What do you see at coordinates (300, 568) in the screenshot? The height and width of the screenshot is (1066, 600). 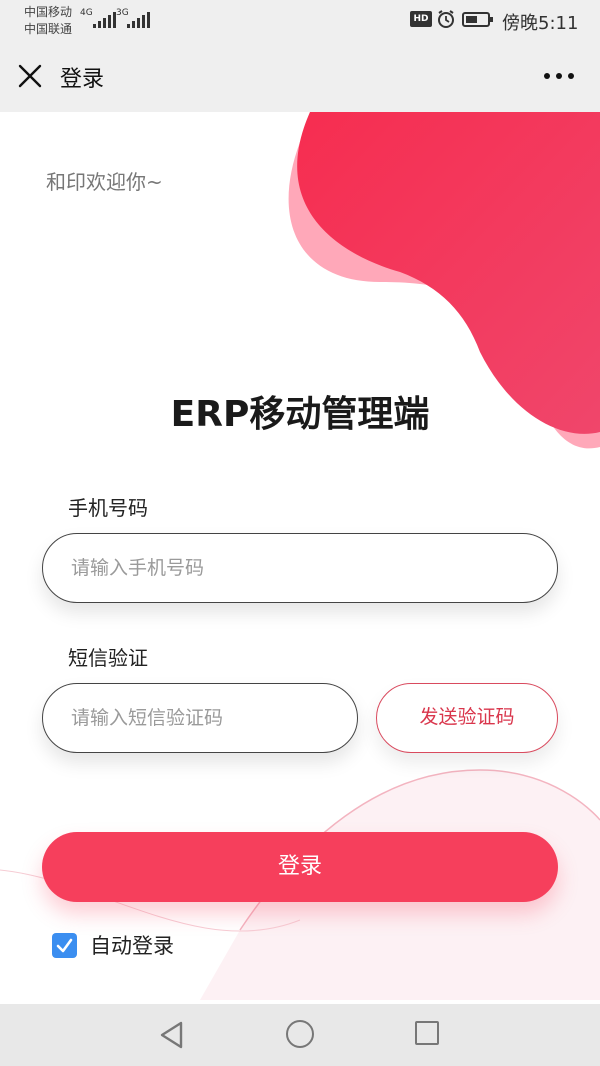 I see `phone-input` at bounding box center [300, 568].